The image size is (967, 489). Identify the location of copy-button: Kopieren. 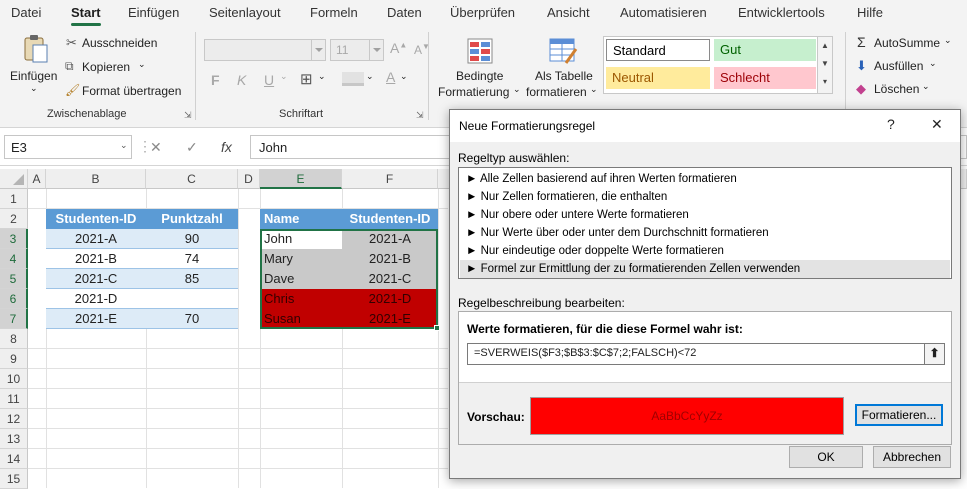
(106, 67).